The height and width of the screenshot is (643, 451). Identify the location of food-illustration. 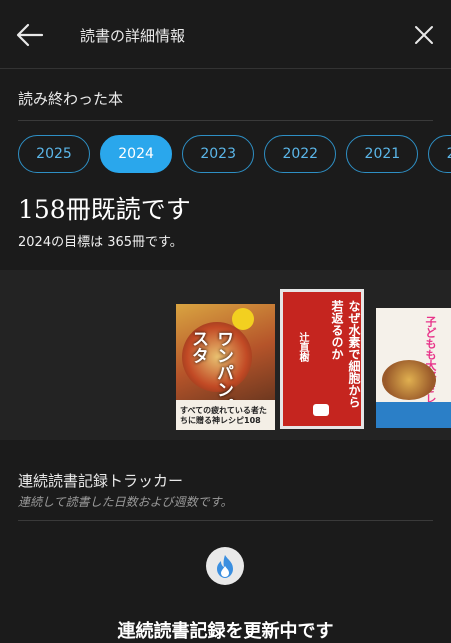
(409, 380).